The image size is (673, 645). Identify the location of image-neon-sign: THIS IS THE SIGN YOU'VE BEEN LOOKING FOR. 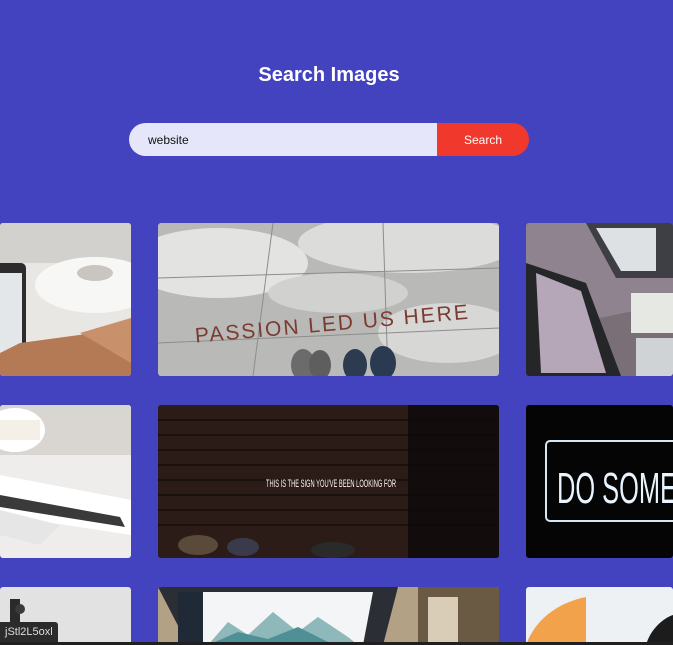
(328, 481).